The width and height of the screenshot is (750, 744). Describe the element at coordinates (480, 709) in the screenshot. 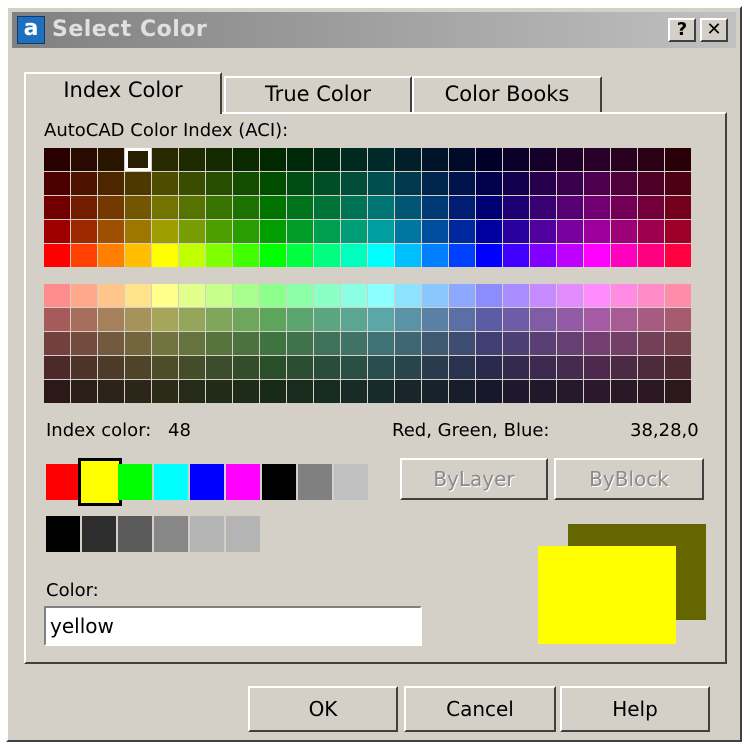

I see `cancel-button: Cancel` at that location.